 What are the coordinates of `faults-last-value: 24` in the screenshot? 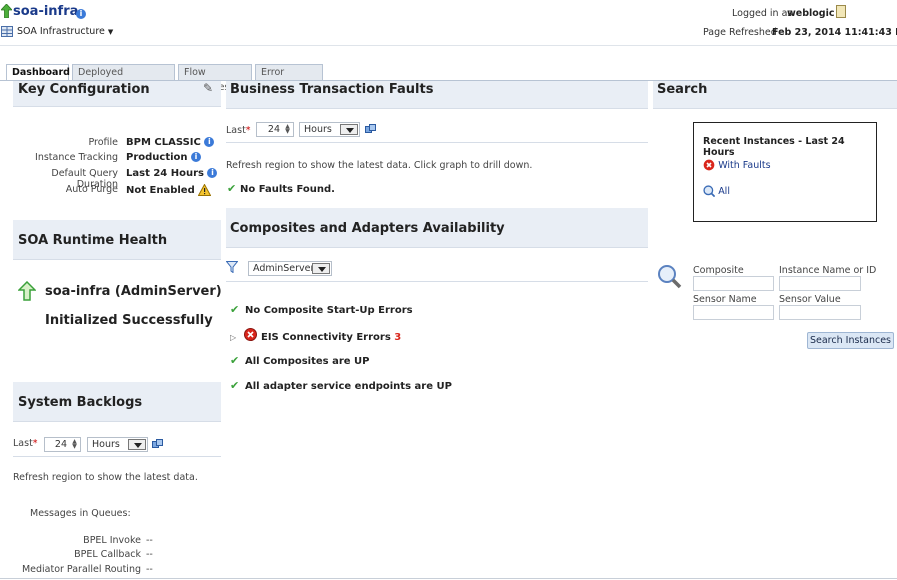 It's located at (273, 129).